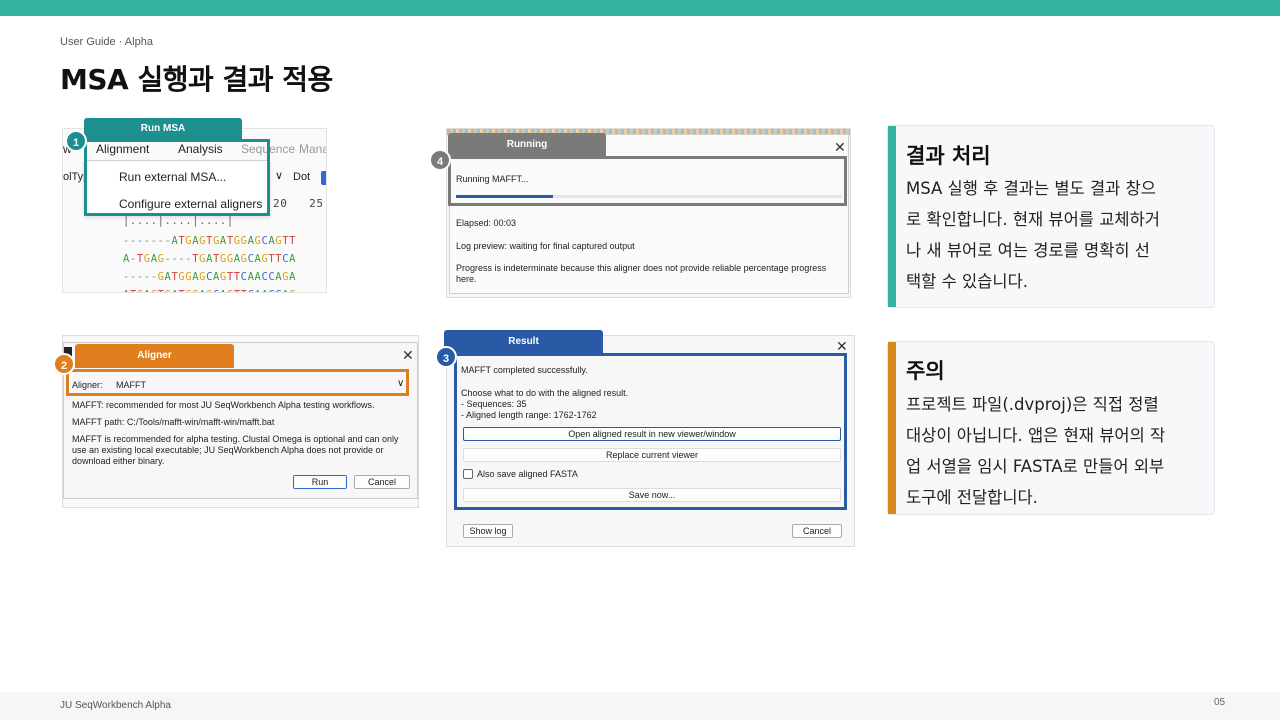 The image size is (1280, 720). I want to click on toolbar-dot-label: Dot, so click(302, 177).